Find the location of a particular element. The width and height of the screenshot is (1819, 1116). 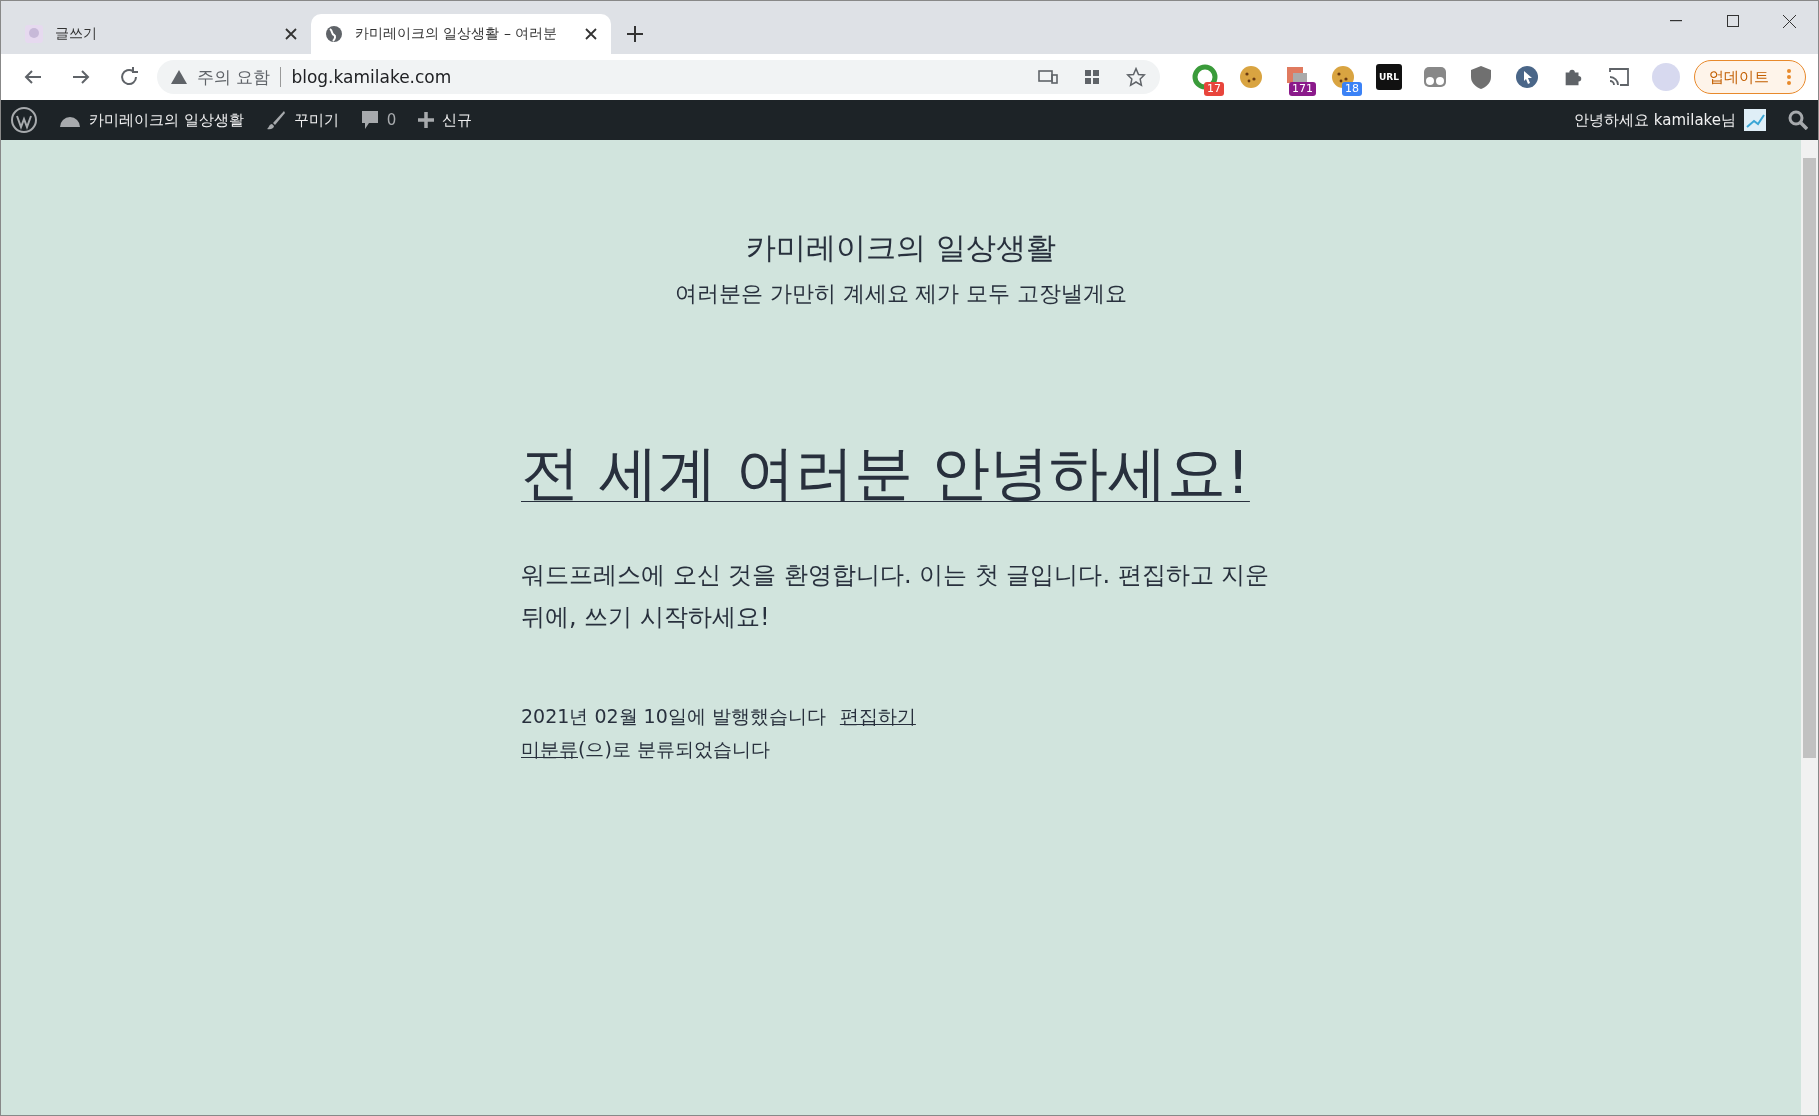

browser-tab: 글쓰기 is located at coordinates (161, 34).